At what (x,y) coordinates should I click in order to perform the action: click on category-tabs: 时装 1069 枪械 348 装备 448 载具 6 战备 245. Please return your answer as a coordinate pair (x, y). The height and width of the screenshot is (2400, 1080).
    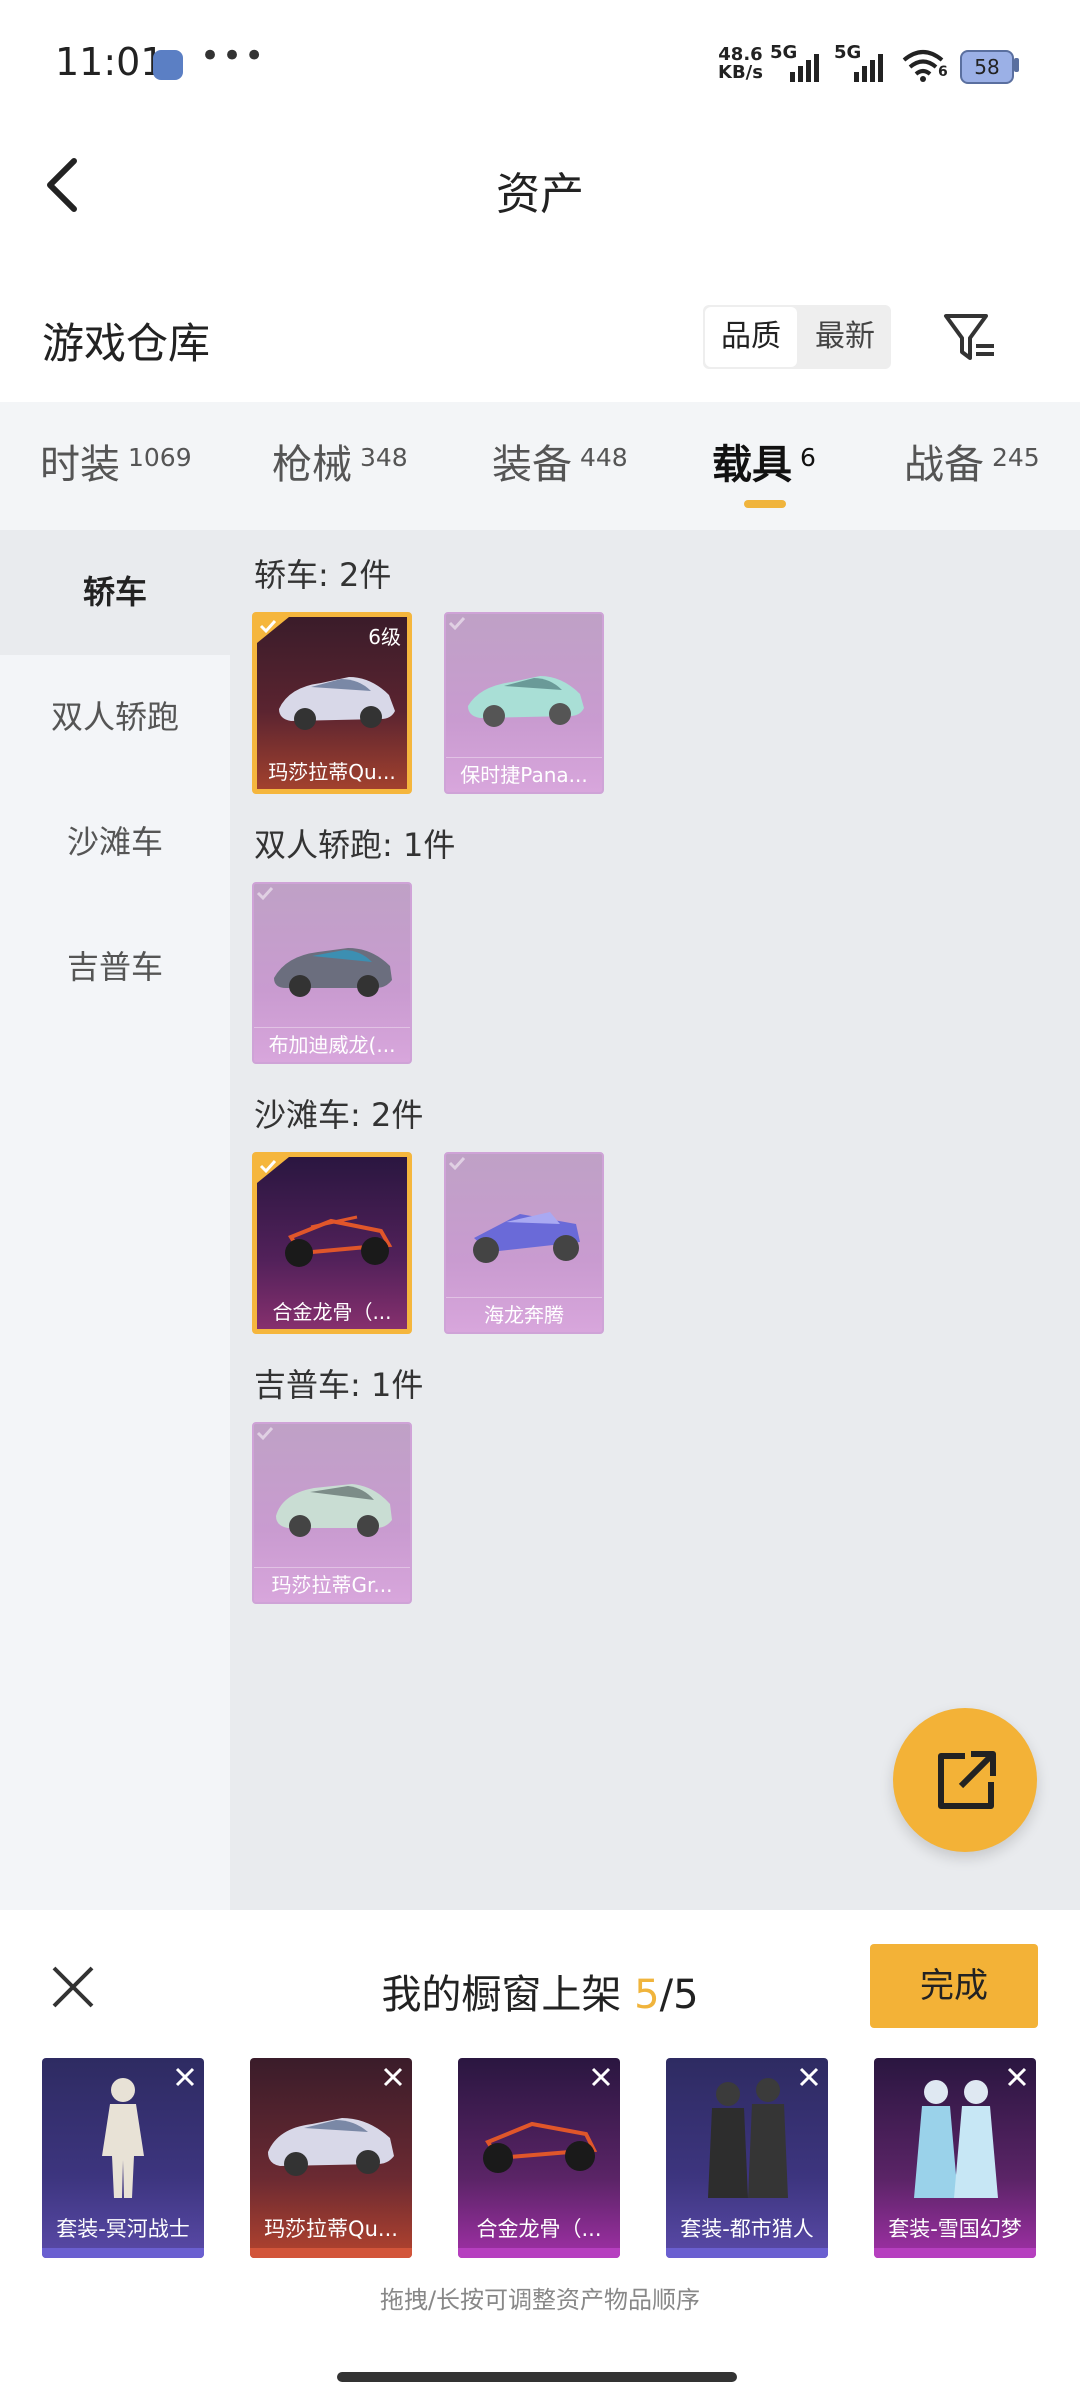
    Looking at the image, I should click on (540, 466).